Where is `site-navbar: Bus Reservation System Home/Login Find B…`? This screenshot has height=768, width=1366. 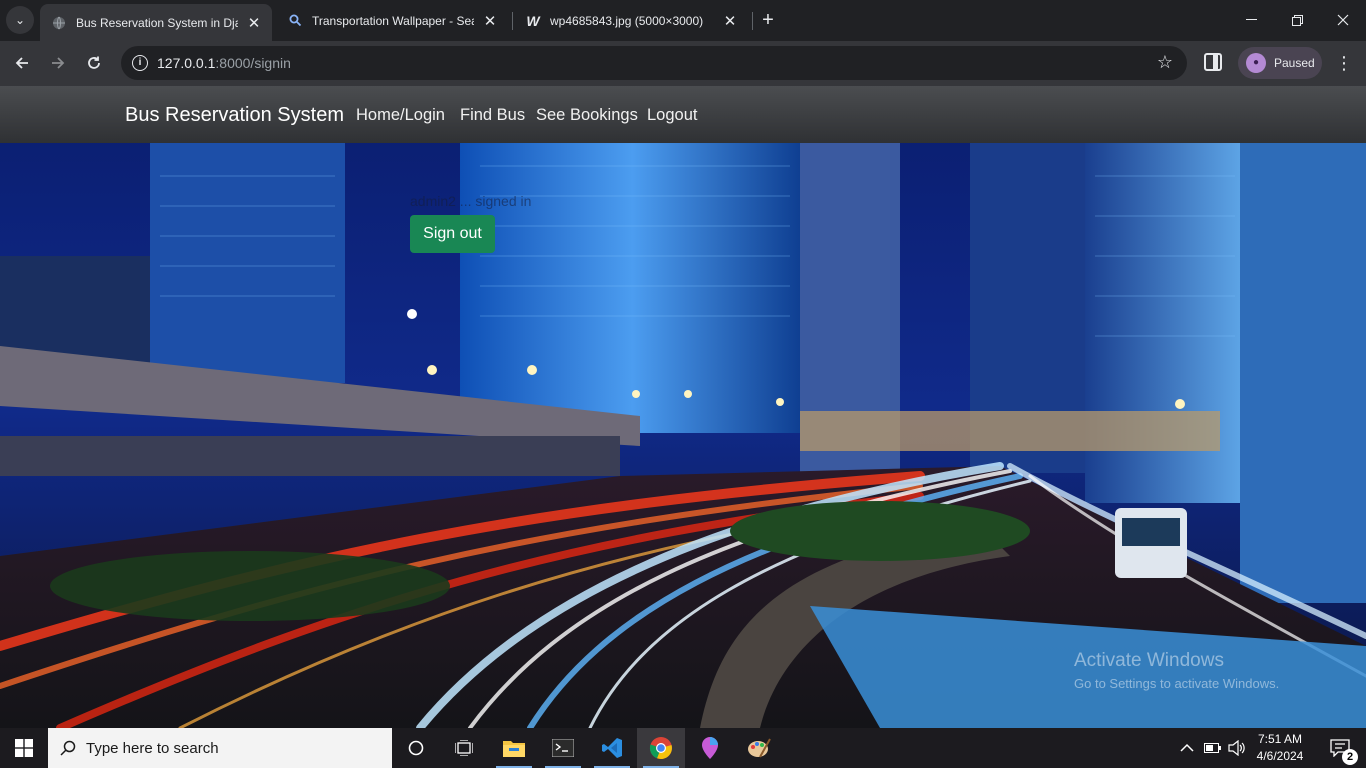
site-navbar: Bus Reservation System Home/Login Find B… is located at coordinates (683, 114).